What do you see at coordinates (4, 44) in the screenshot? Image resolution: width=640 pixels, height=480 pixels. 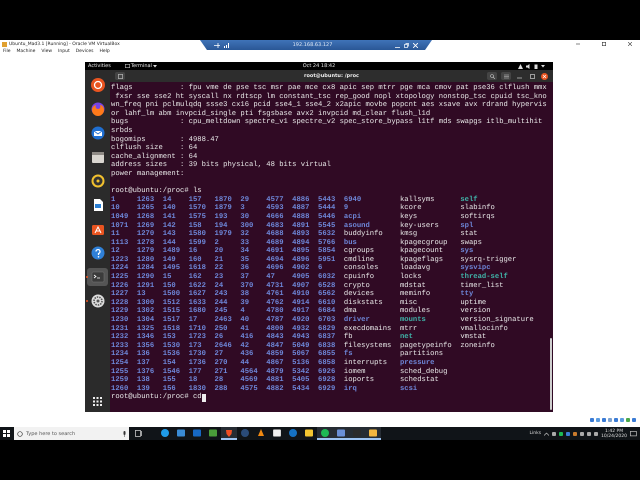 I see `app-icon` at bounding box center [4, 44].